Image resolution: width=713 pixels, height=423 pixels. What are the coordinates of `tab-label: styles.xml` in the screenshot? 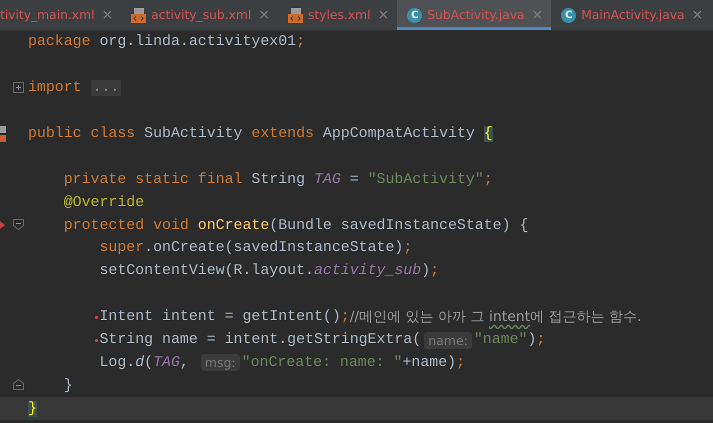 It's located at (339, 15).